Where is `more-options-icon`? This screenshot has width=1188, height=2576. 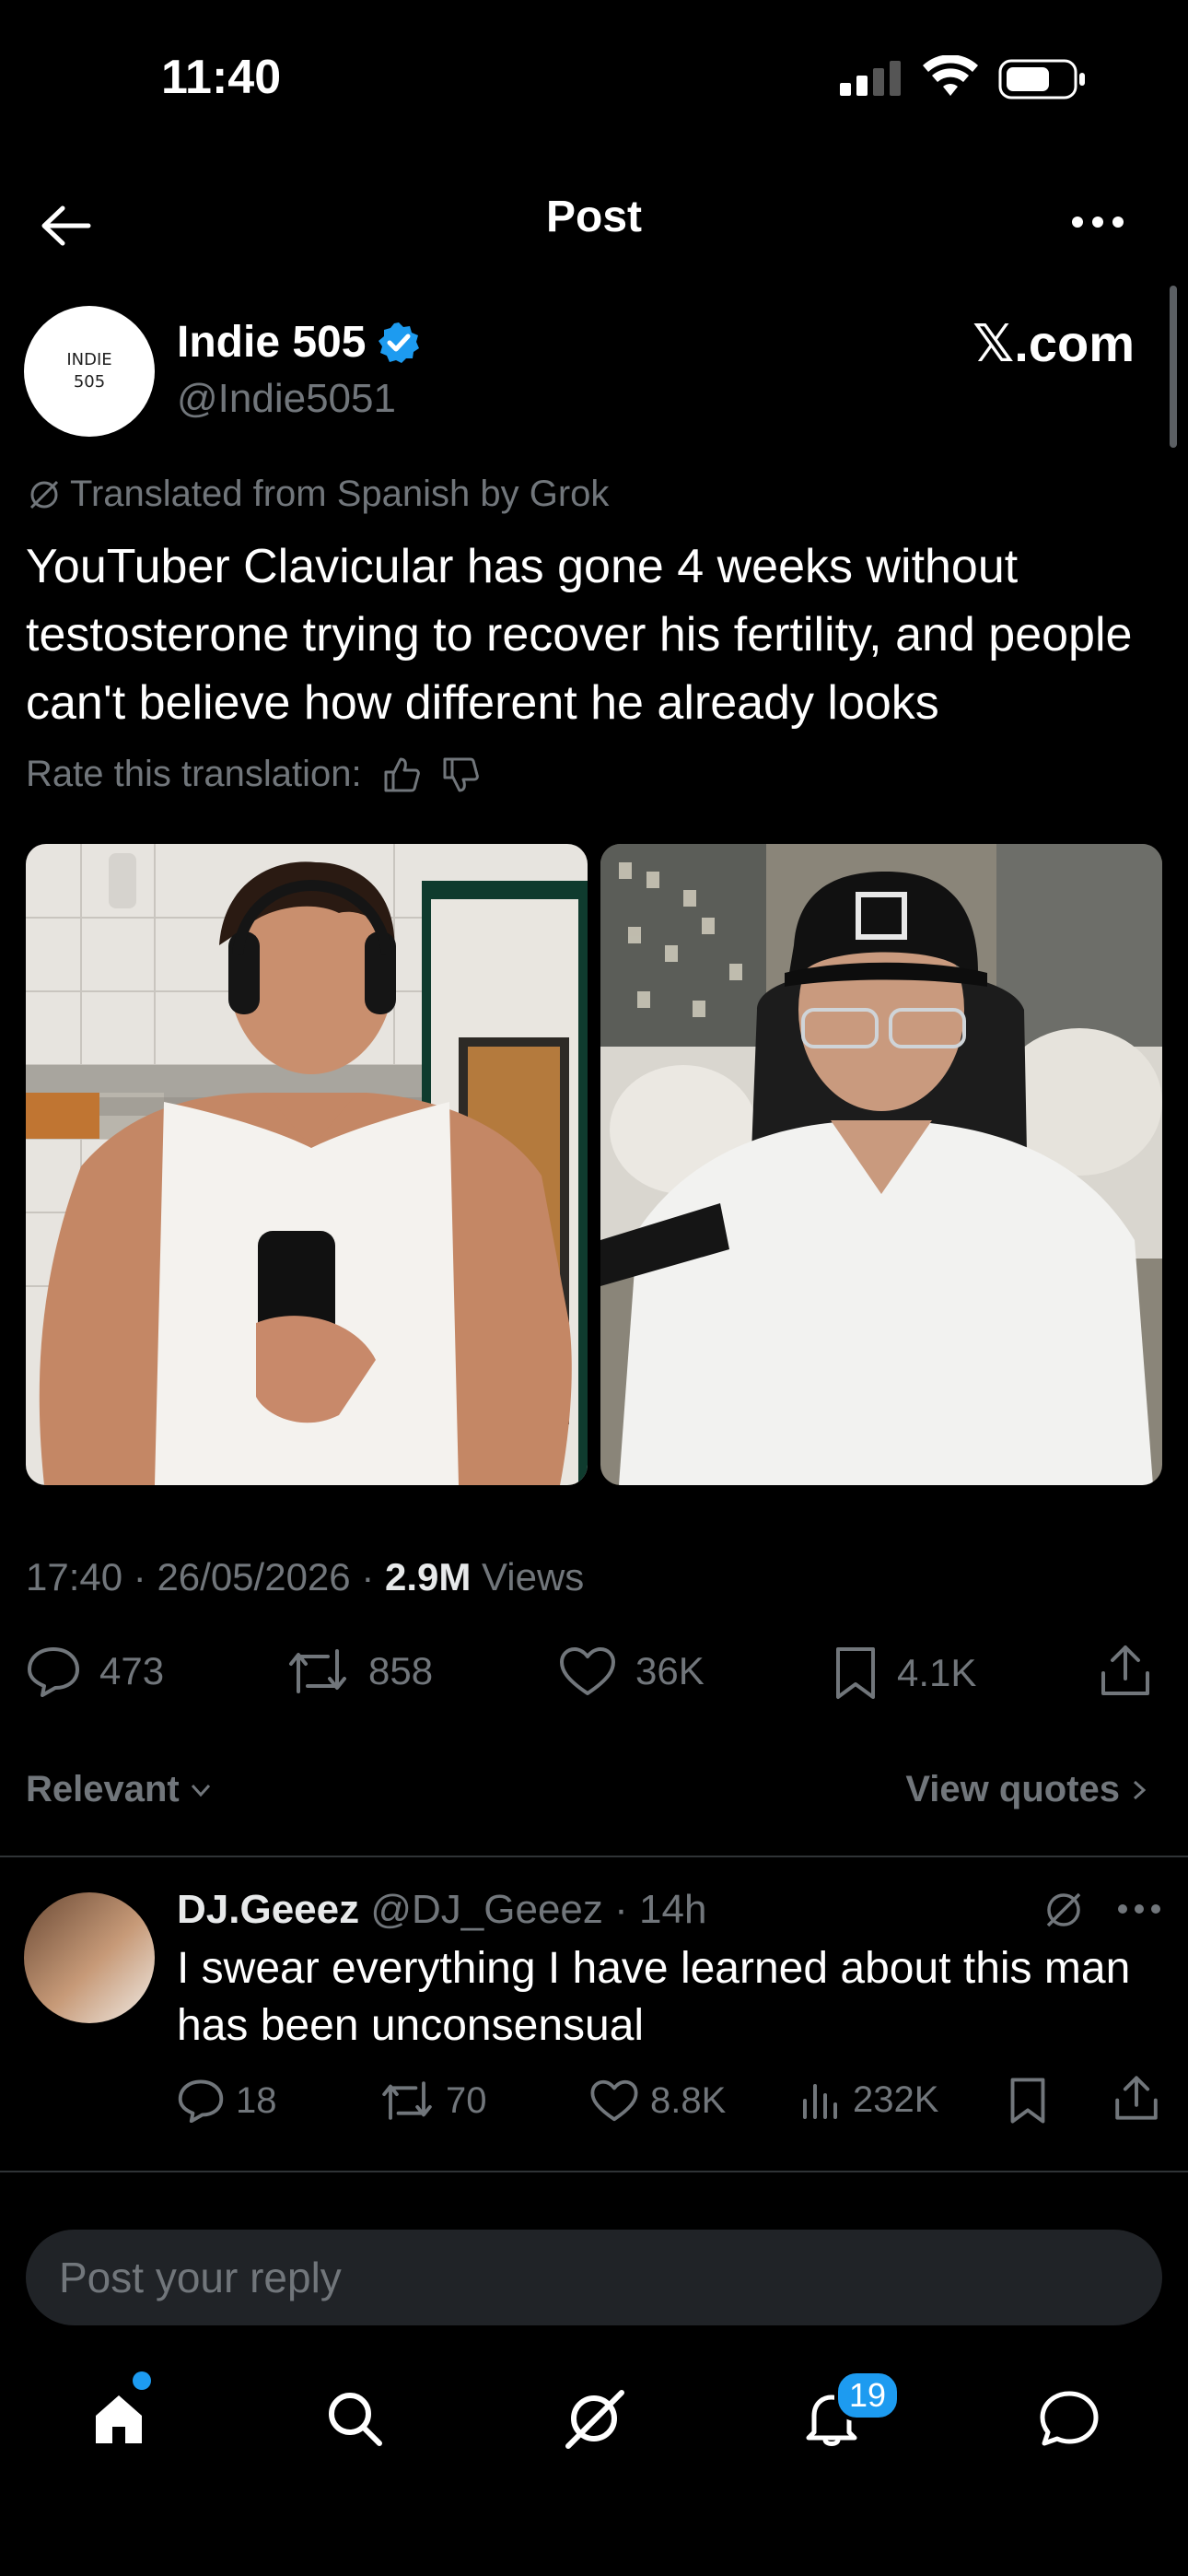
more-options-icon is located at coordinates (1097, 222).